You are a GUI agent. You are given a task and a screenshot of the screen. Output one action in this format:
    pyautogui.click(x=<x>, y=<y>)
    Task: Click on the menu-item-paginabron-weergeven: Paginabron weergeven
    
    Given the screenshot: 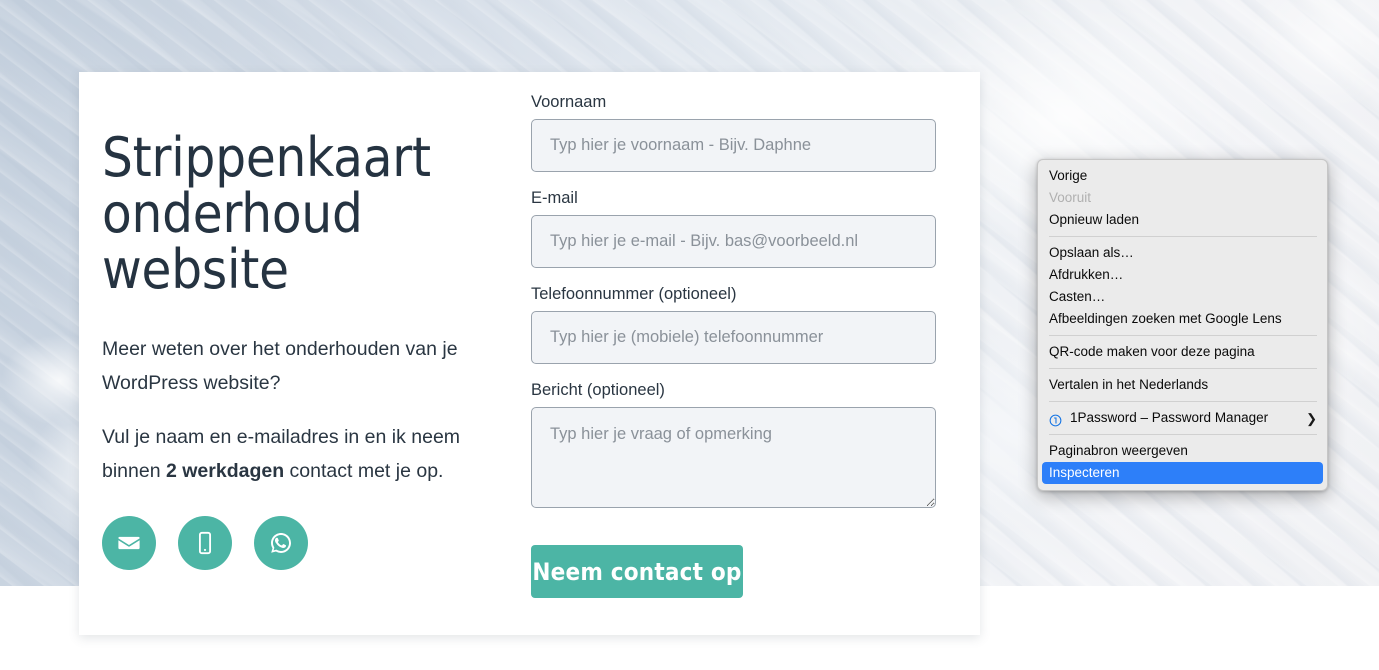 What is the action you would take?
    pyautogui.click(x=1182, y=451)
    